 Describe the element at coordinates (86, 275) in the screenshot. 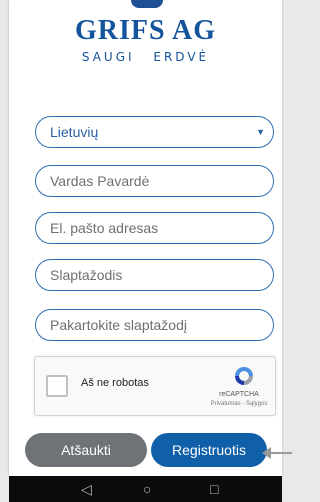

I see `password-input-placeholder: Slaptažodis` at that location.